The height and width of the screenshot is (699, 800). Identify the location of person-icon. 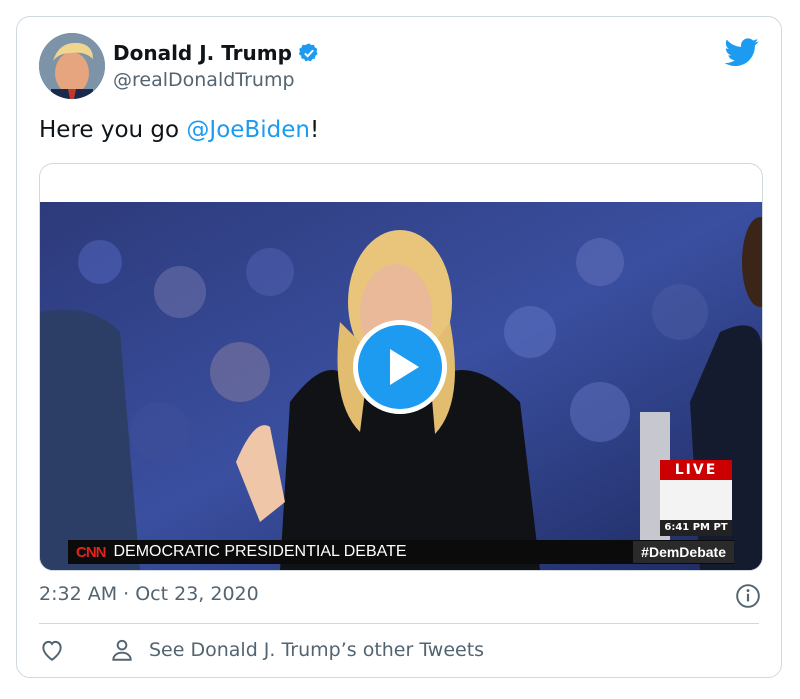
(122, 650).